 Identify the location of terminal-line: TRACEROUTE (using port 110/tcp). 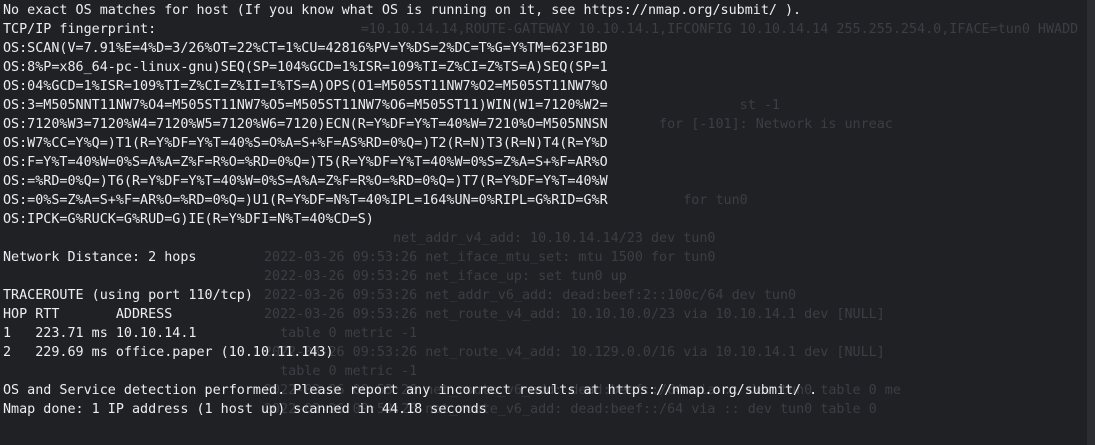
(128, 295).